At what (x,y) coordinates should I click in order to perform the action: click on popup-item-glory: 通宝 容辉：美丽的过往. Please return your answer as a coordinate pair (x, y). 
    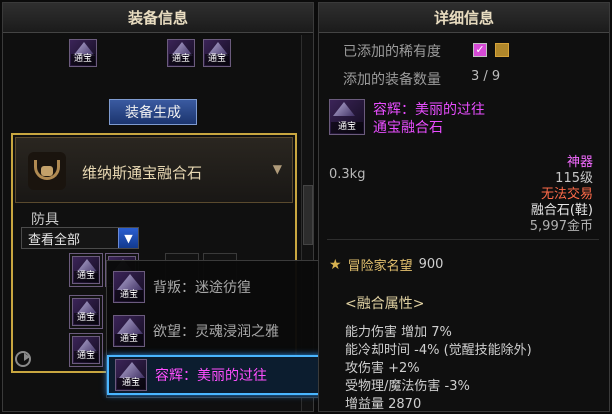
    Looking at the image, I should click on (225, 375).